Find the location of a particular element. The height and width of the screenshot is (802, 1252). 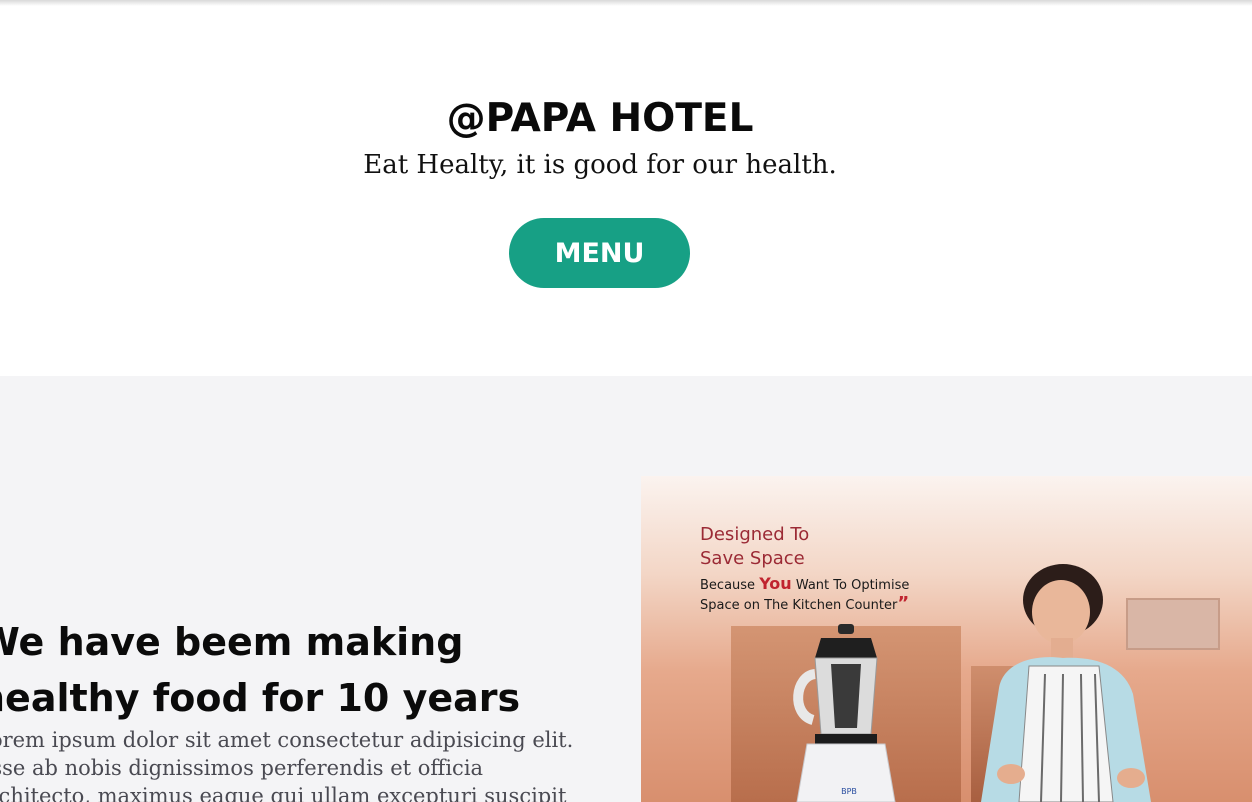

promo-subline-suffix: Want To Optimise is located at coordinates (850, 585).